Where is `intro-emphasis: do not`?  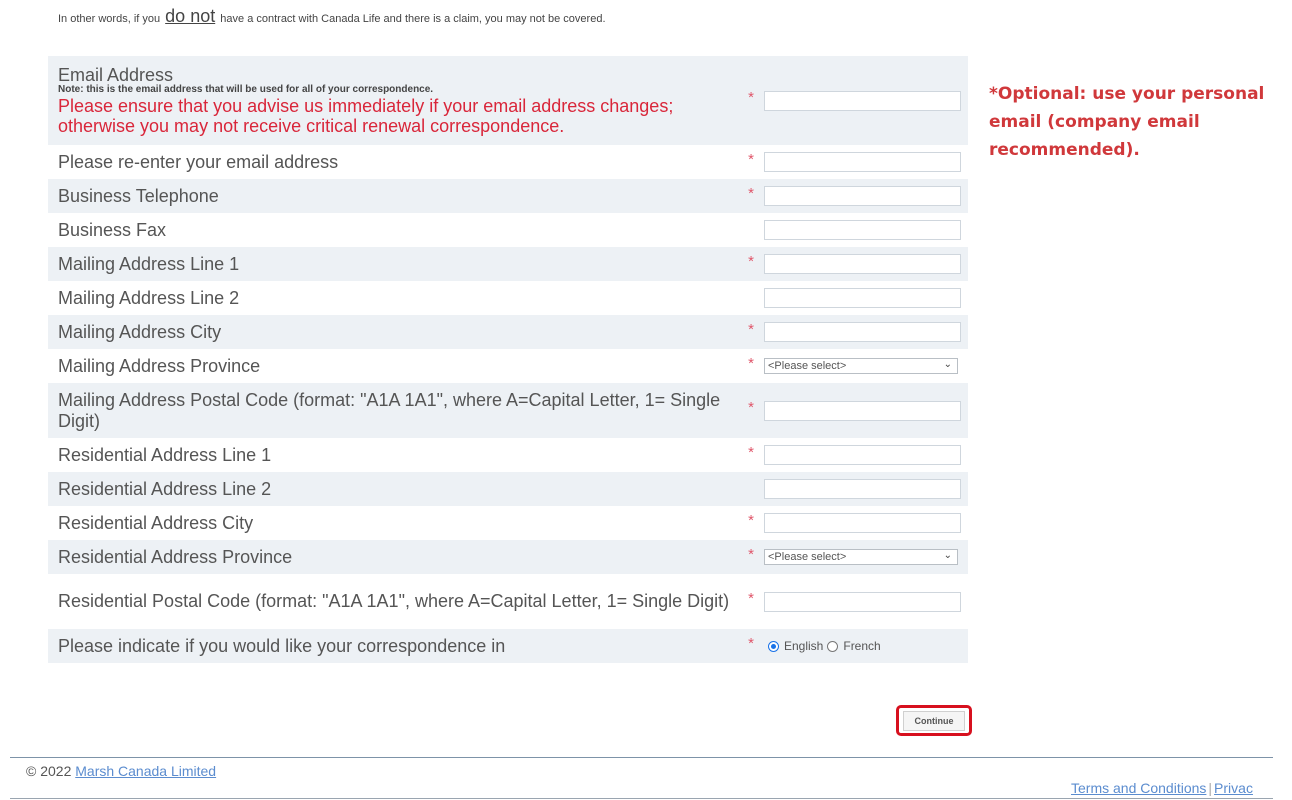 intro-emphasis: do not is located at coordinates (190, 16).